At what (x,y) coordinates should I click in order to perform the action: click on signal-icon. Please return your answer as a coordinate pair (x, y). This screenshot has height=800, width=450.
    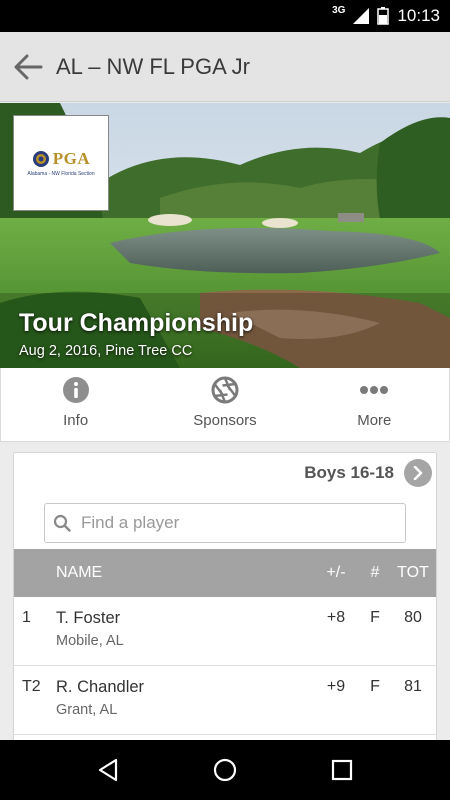
    Looking at the image, I should click on (361, 16).